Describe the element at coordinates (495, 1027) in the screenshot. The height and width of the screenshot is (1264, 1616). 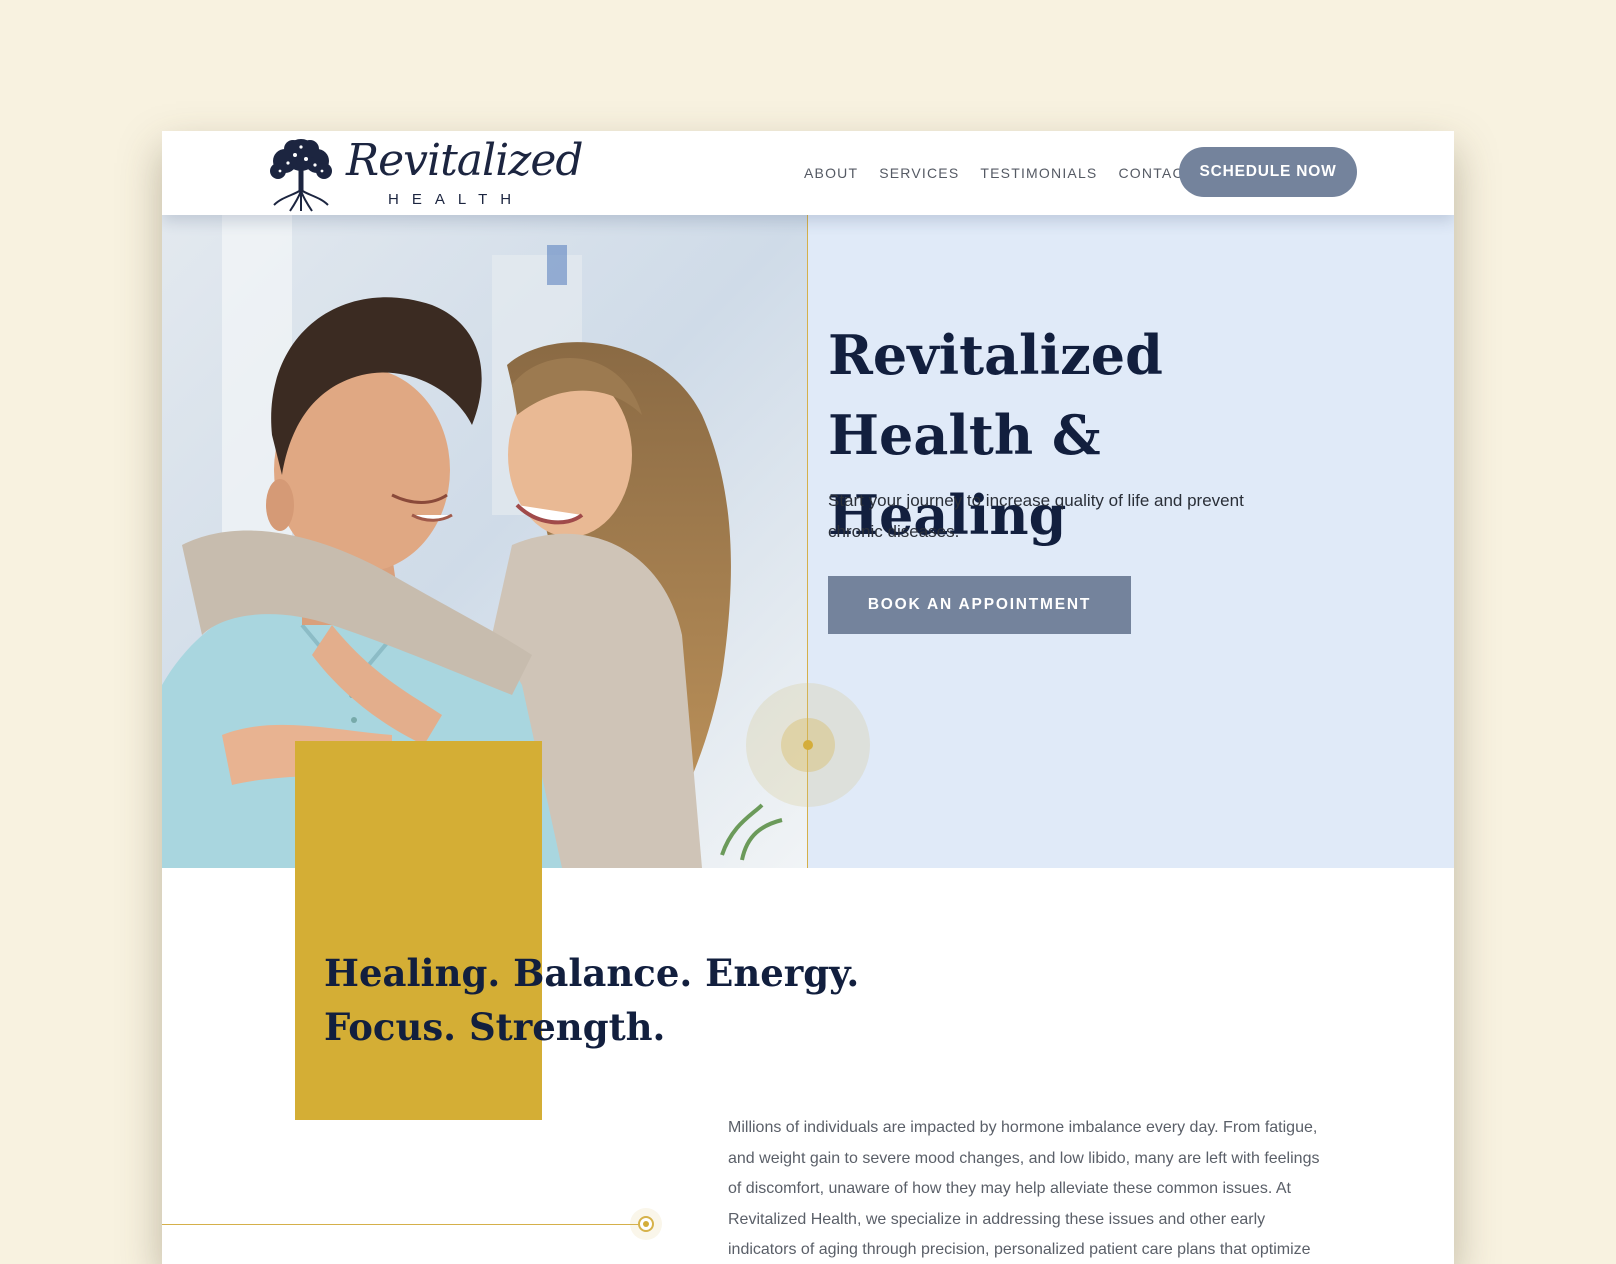
I see `tagline-line2: Focus. Strength.` at that location.